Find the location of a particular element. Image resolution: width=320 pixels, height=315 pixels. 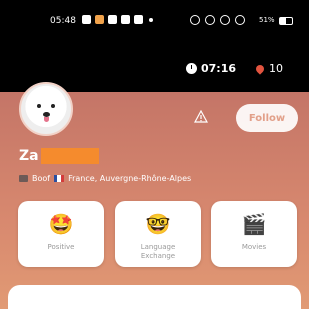

notification-icon is located at coordinates (125, 19).